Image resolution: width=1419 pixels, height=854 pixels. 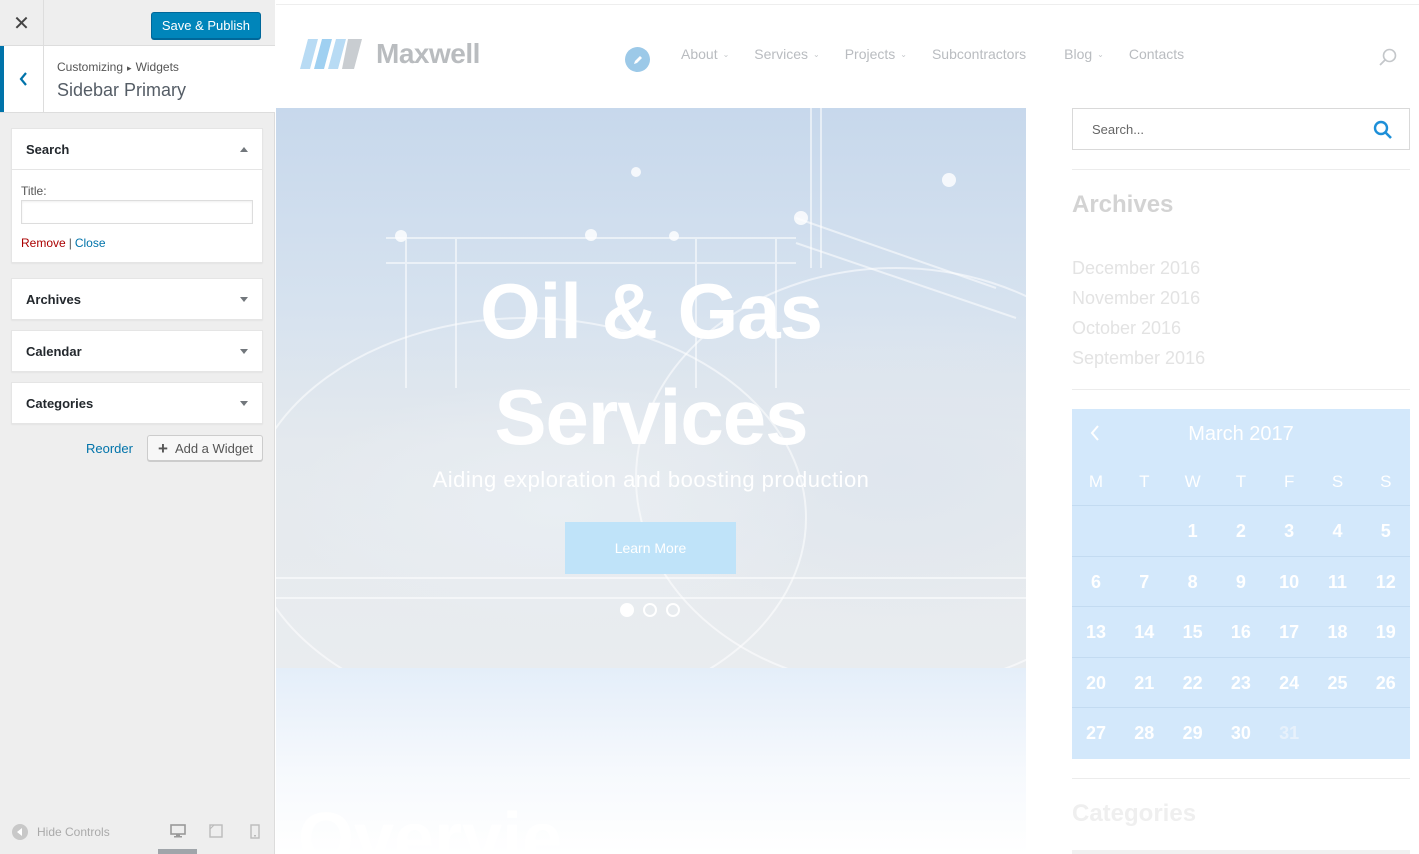 I want to click on calendar-day: 24, so click(x=1289, y=683).